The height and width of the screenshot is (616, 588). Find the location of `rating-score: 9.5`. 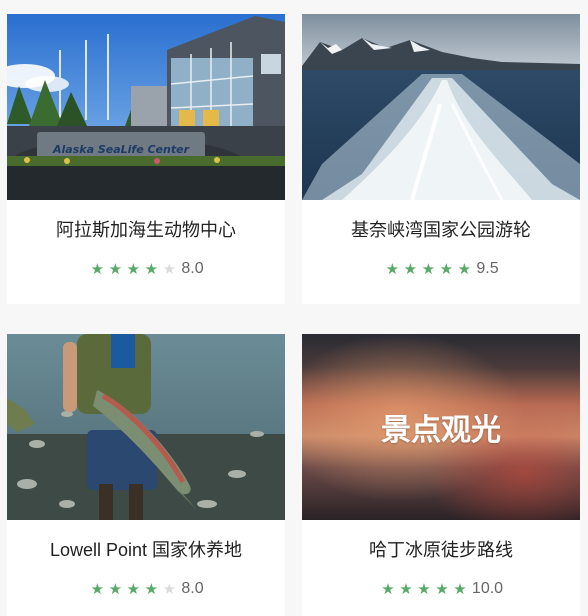

rating-score: 9.5 is located at coordinates (487, 268).